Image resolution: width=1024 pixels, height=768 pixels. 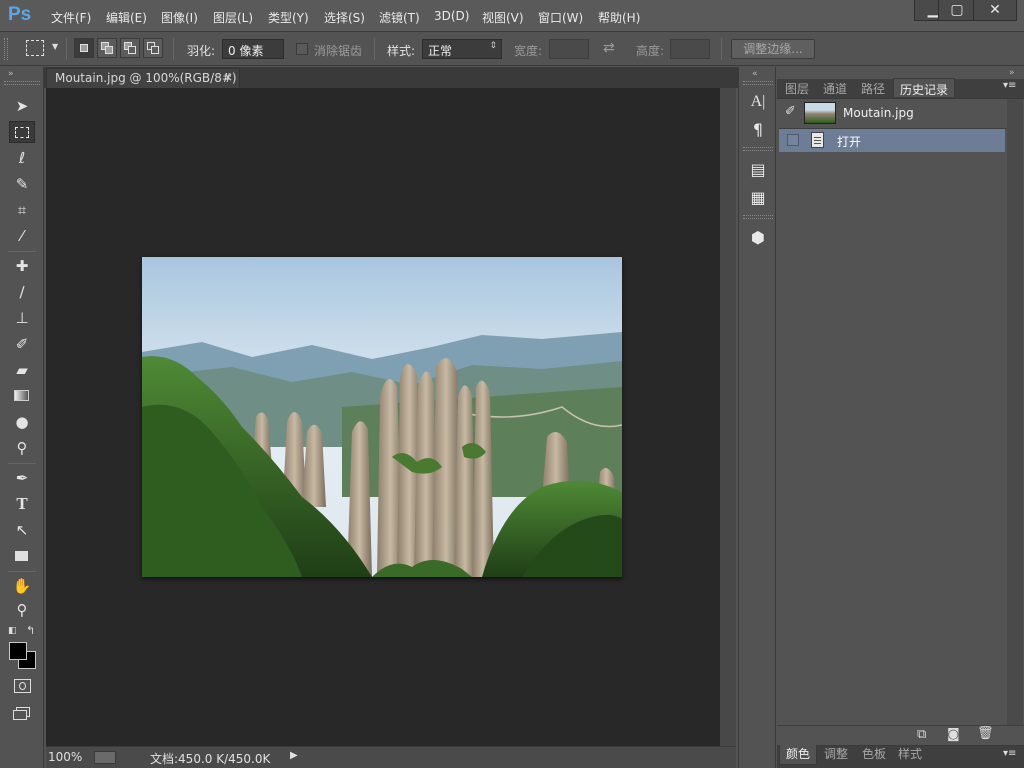 What do you see at coordinates (84, 48) in the screenshot?
I see `new-selection-button` at bounding box center [84, 48].